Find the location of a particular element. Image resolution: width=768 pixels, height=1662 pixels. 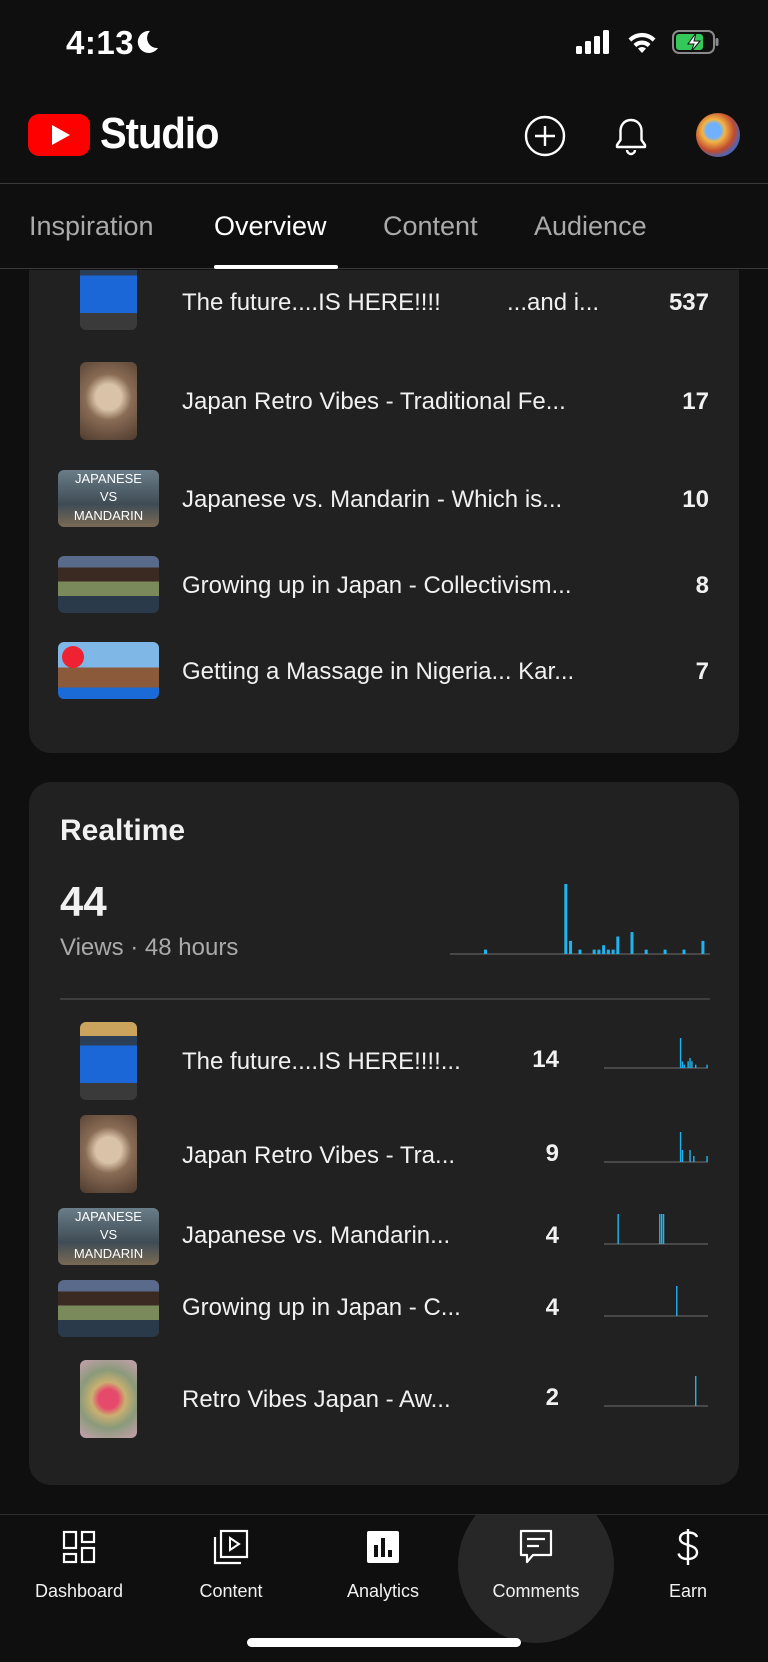

notifications-button is located at coordinates (631, 136).